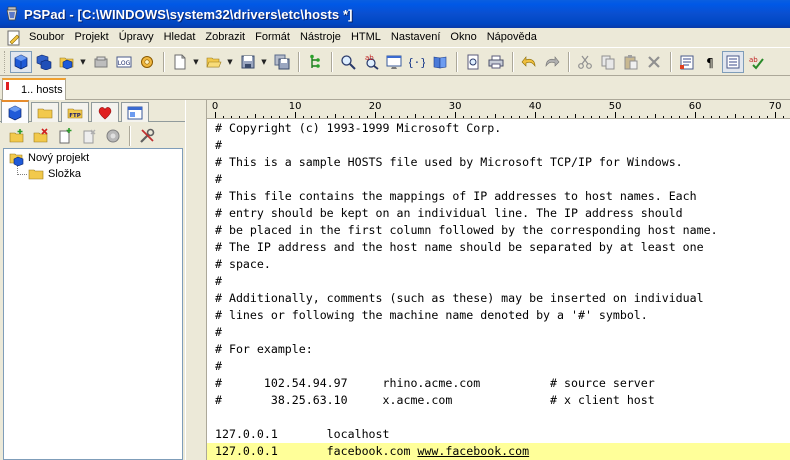  Describe the element at coordinates (180, 37) in the screenshot. I see `menu-item: Hledat` at that location.